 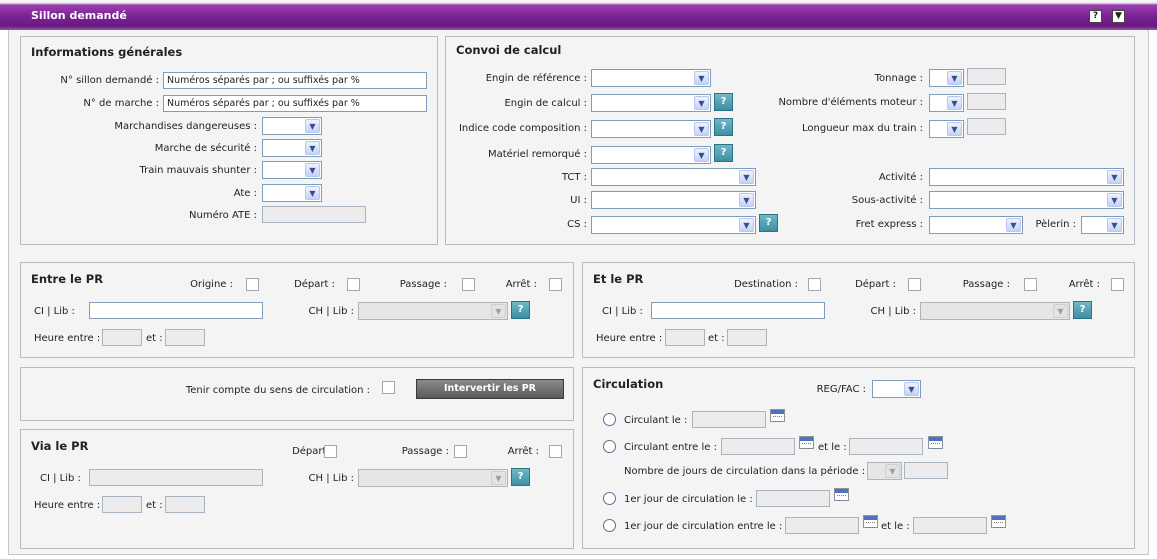 What do you see at coordinates (292, 170) in the screenshot?
I see `shunter-select: ▼` at bounding box center [292, 170].